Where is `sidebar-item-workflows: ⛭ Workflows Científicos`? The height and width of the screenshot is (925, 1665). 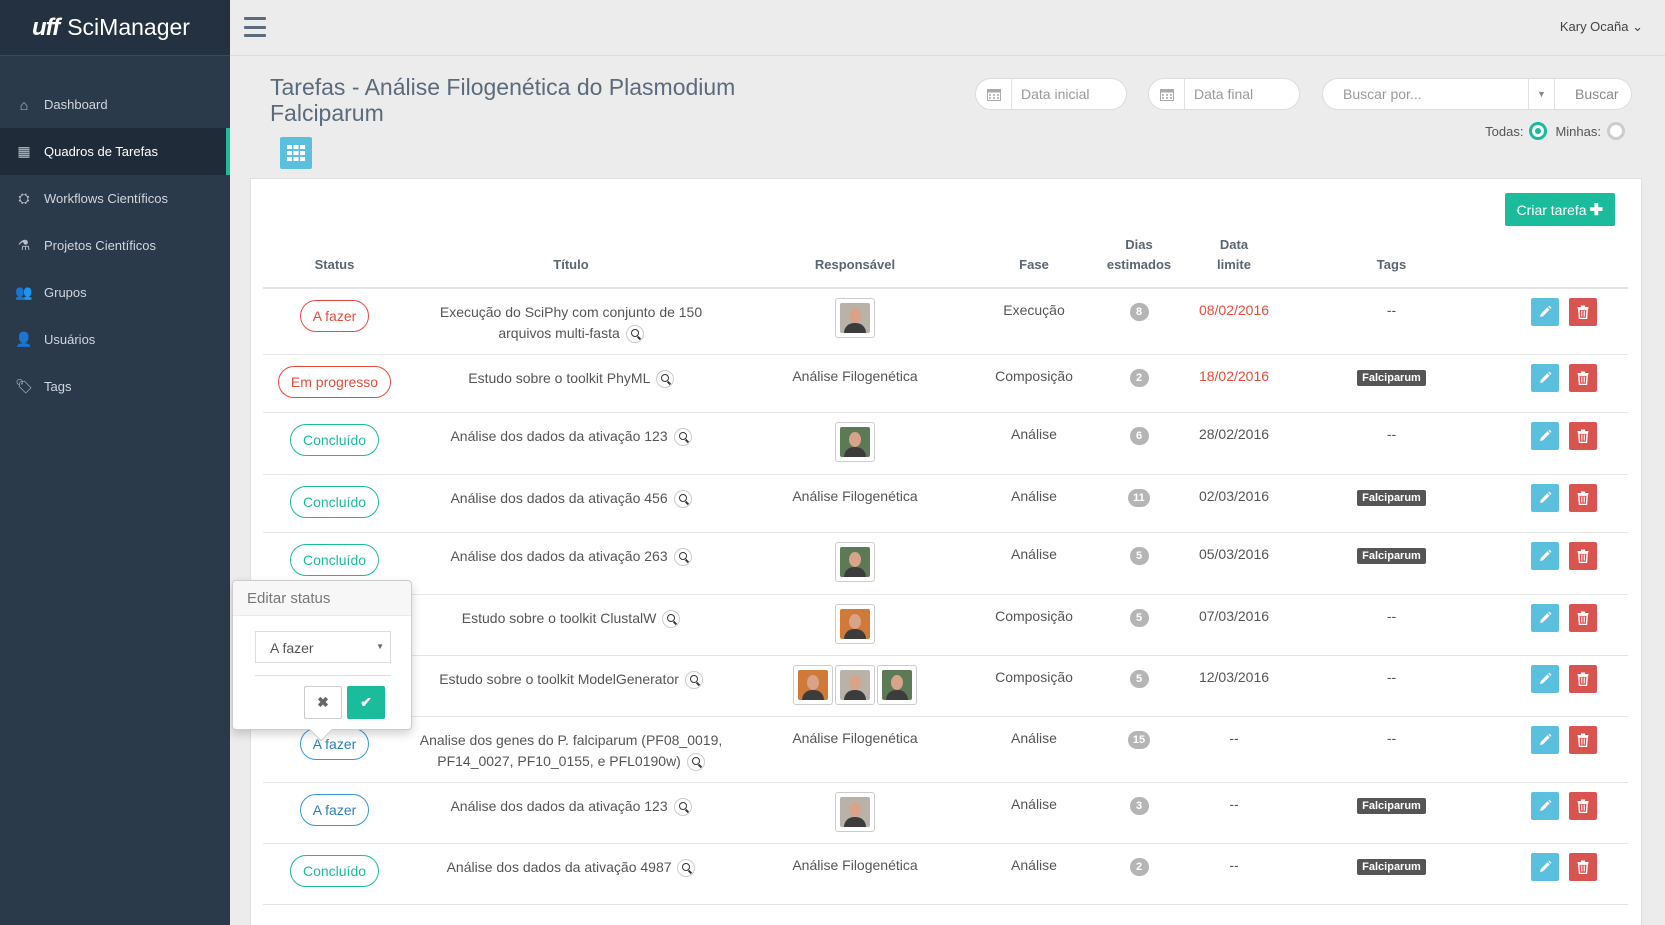 sidebar-item-workflows: ⛭ Workflows Científicos is located at coordinates (115, 198).